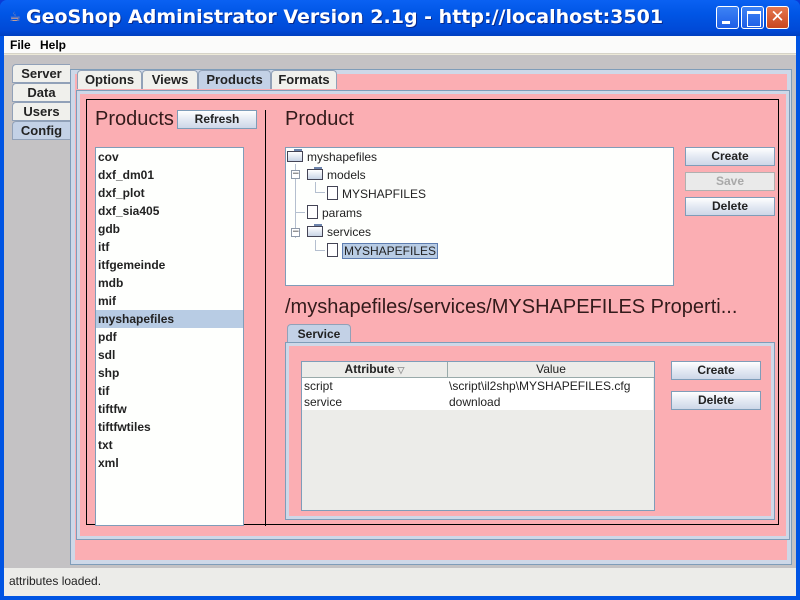  I want to click on list-item: itf, so click(169, 247).